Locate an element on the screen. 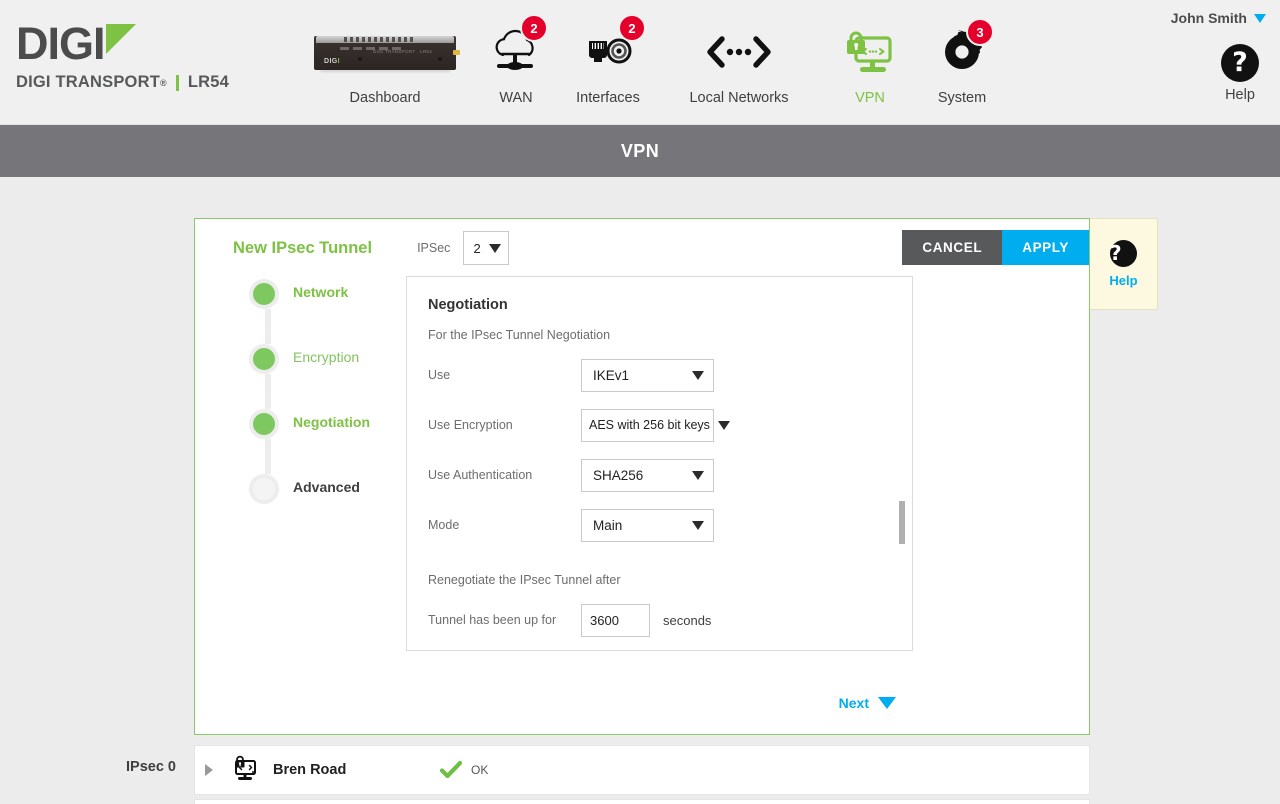 This screenshot has height=804, width=1280. form-scrollbar is located at coordinates (902, 463).